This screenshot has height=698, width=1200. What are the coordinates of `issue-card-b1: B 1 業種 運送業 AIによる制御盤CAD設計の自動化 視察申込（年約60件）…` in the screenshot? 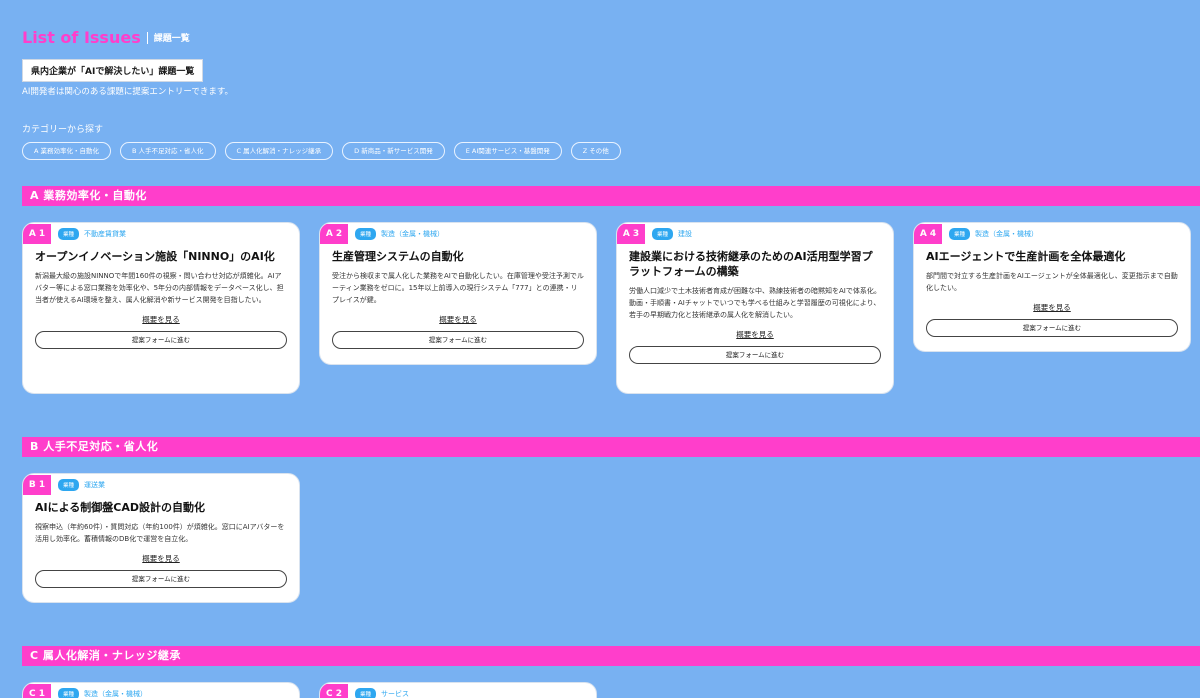 It's located at (161, 538).